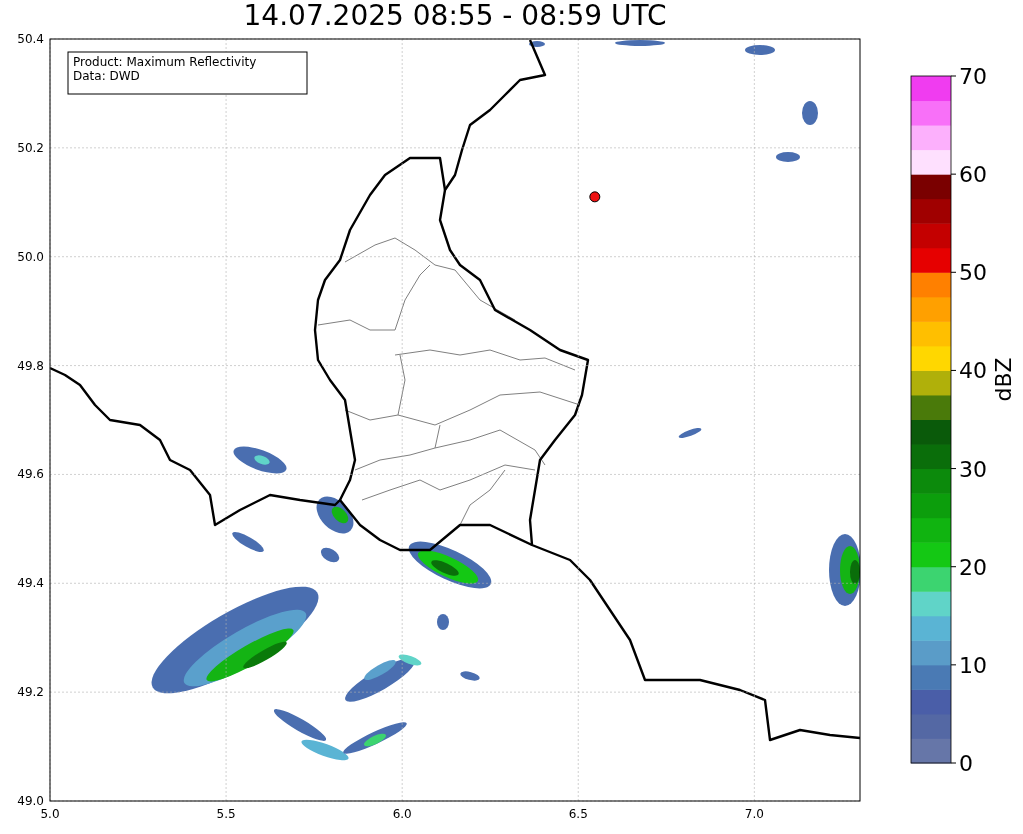  I want to click on axis-tick-label: 49.8, so click(30, 365).